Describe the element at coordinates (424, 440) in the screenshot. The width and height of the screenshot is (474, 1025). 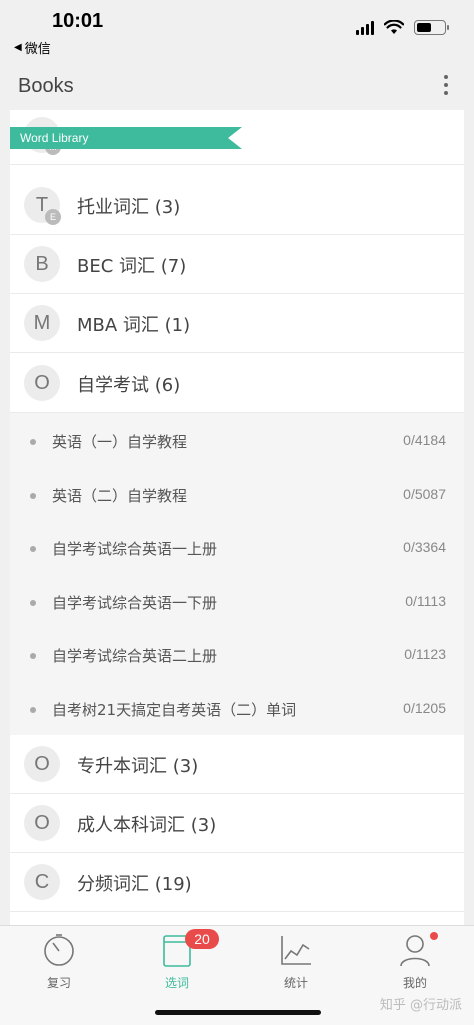
I see `book-progress: 0/4184` at that location.